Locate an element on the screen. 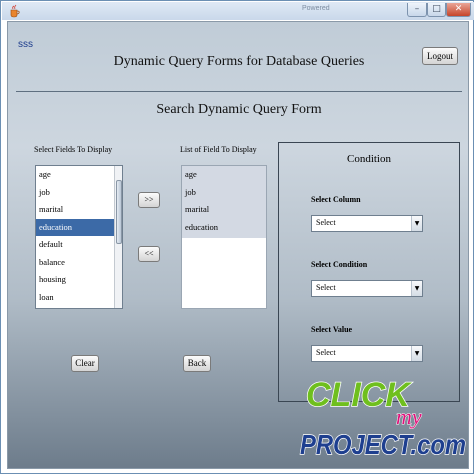 The height and width of the screenshot is (474, 474). window-title: Powered is located at coordinates (316, 8).